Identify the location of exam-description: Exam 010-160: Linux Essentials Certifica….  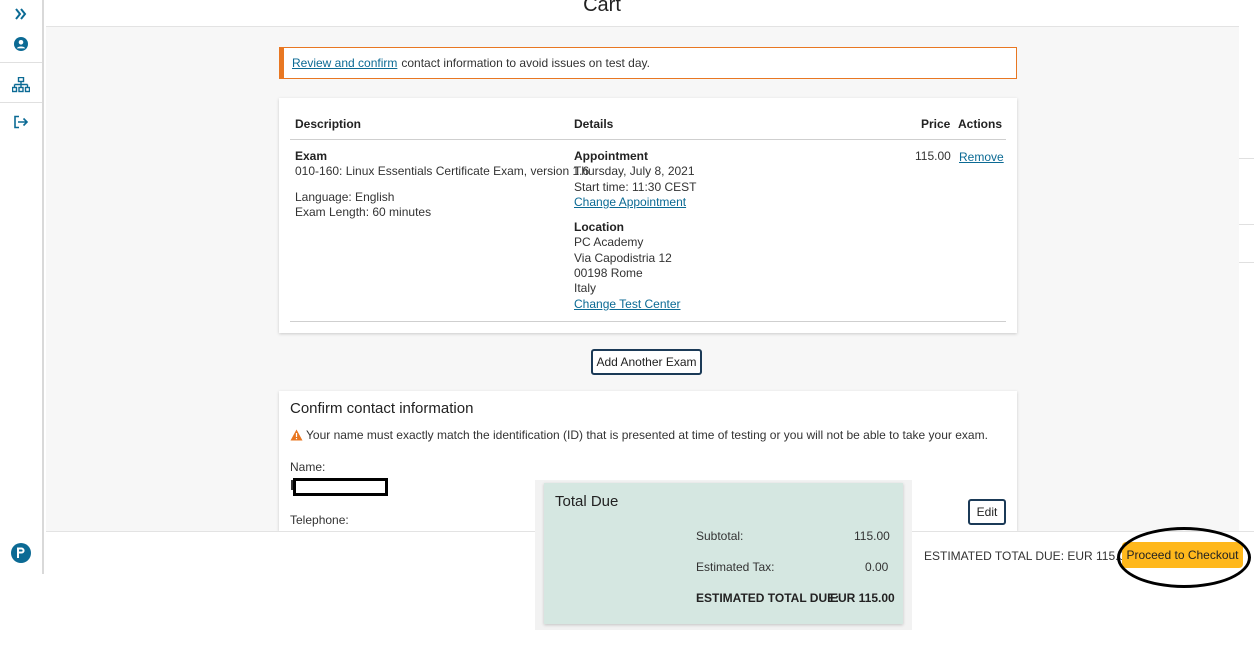
(442, 184).